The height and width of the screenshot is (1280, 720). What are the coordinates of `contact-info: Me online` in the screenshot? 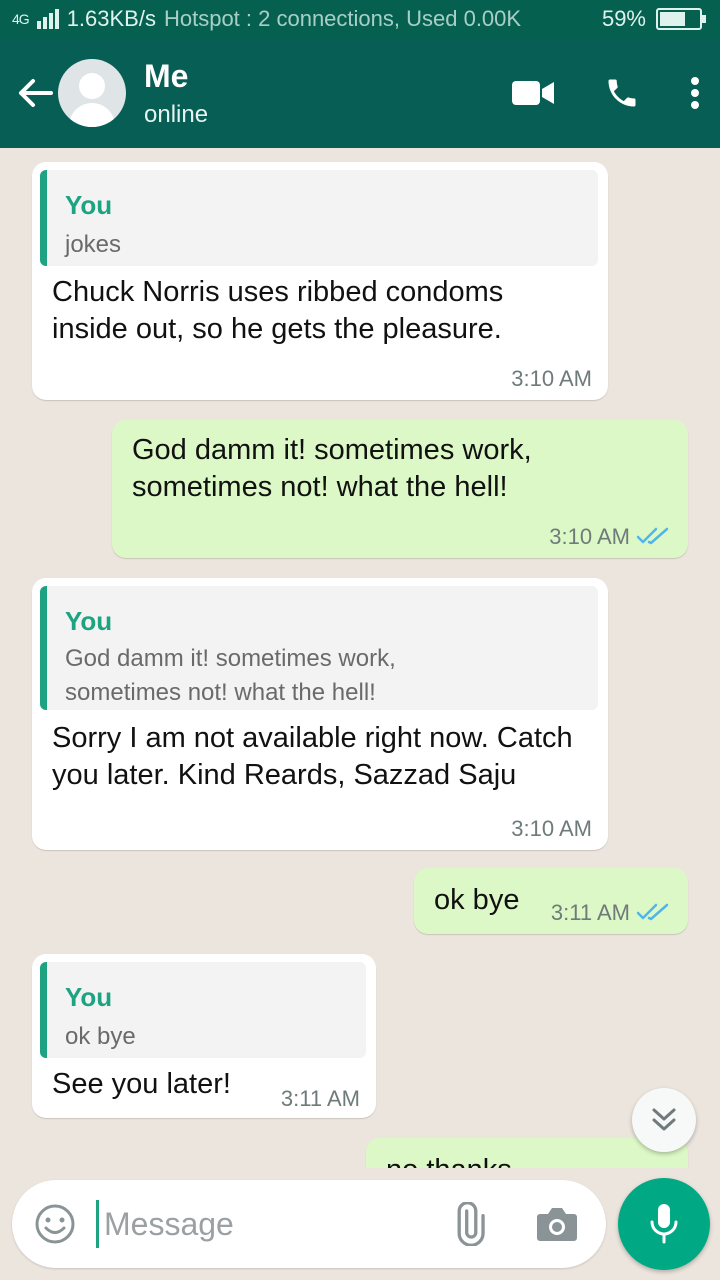 It's located at (176, 93).